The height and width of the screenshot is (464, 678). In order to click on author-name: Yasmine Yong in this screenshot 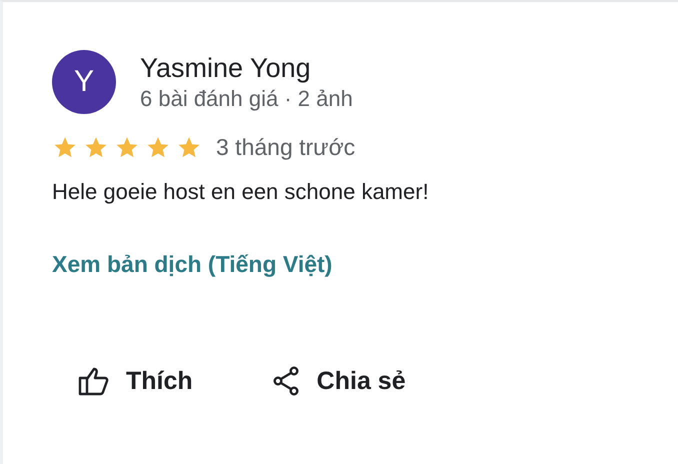, I will do `click(246, 68)`.